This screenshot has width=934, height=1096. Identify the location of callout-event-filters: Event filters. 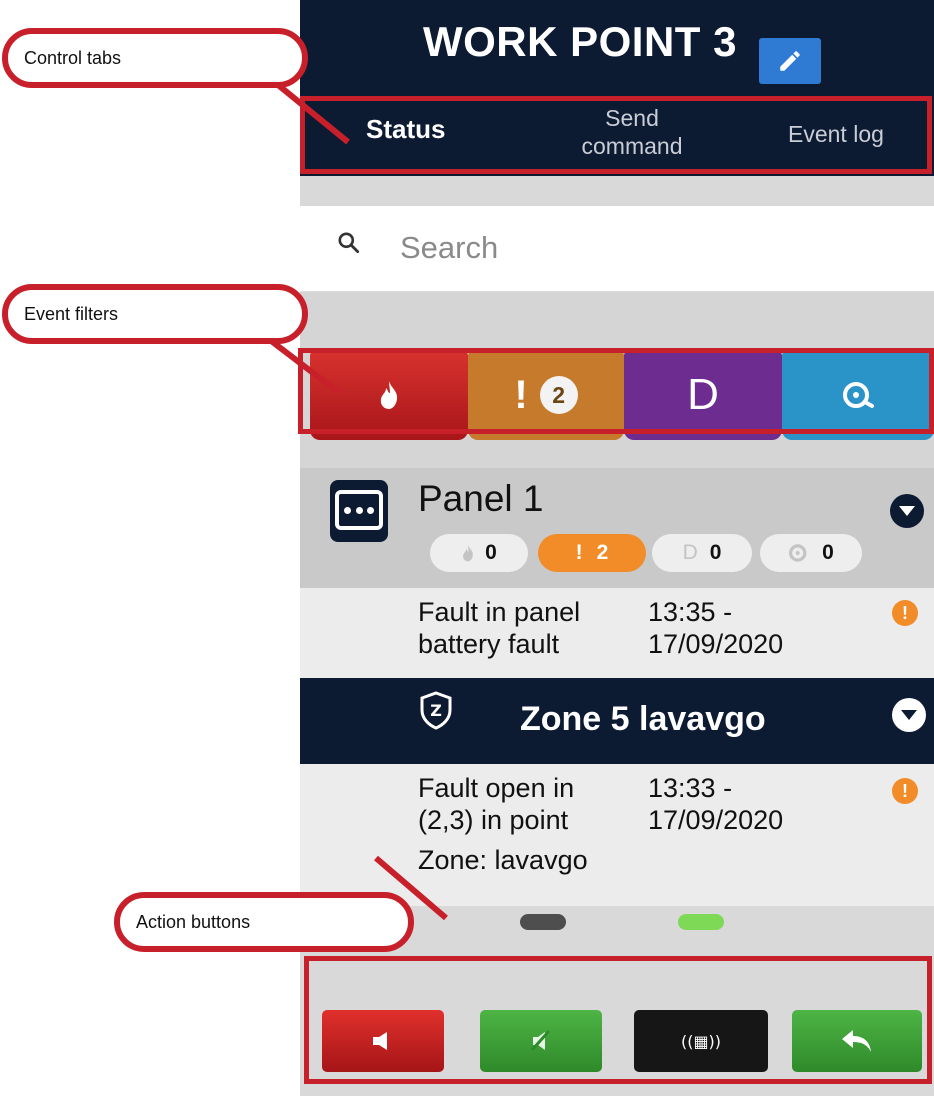
(155, 314).